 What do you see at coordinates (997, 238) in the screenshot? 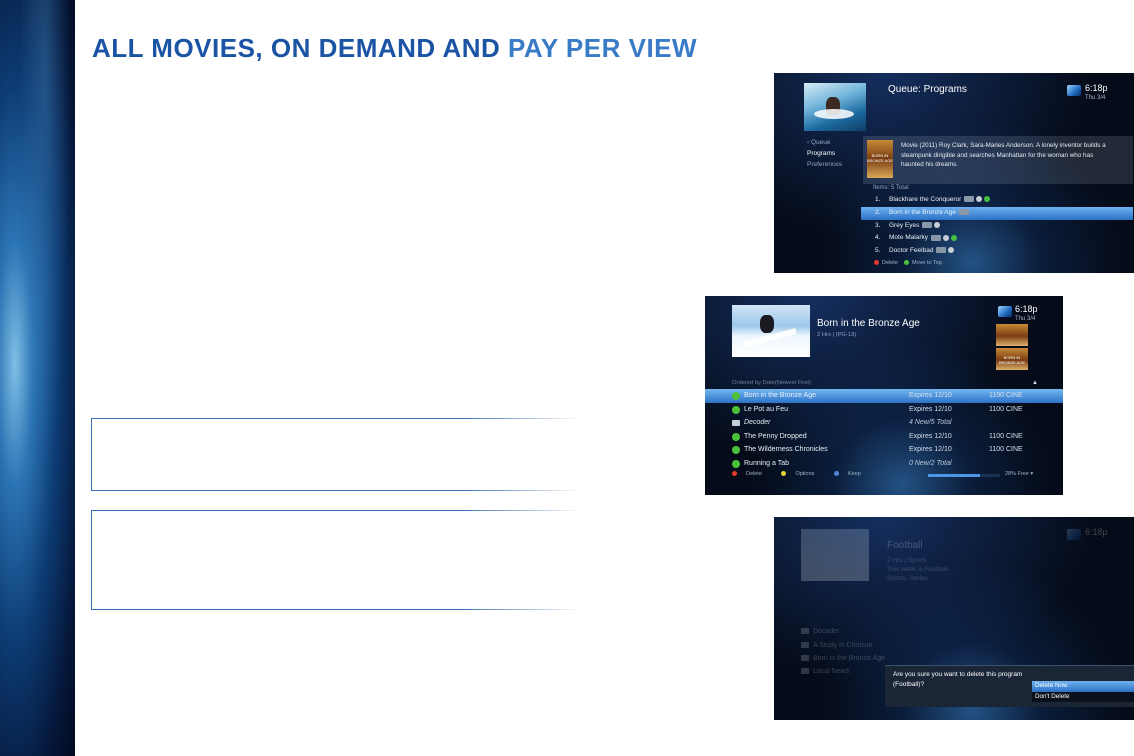
I see `queue-row: 4. Mote Malarky` at bounding box center [997, 238].